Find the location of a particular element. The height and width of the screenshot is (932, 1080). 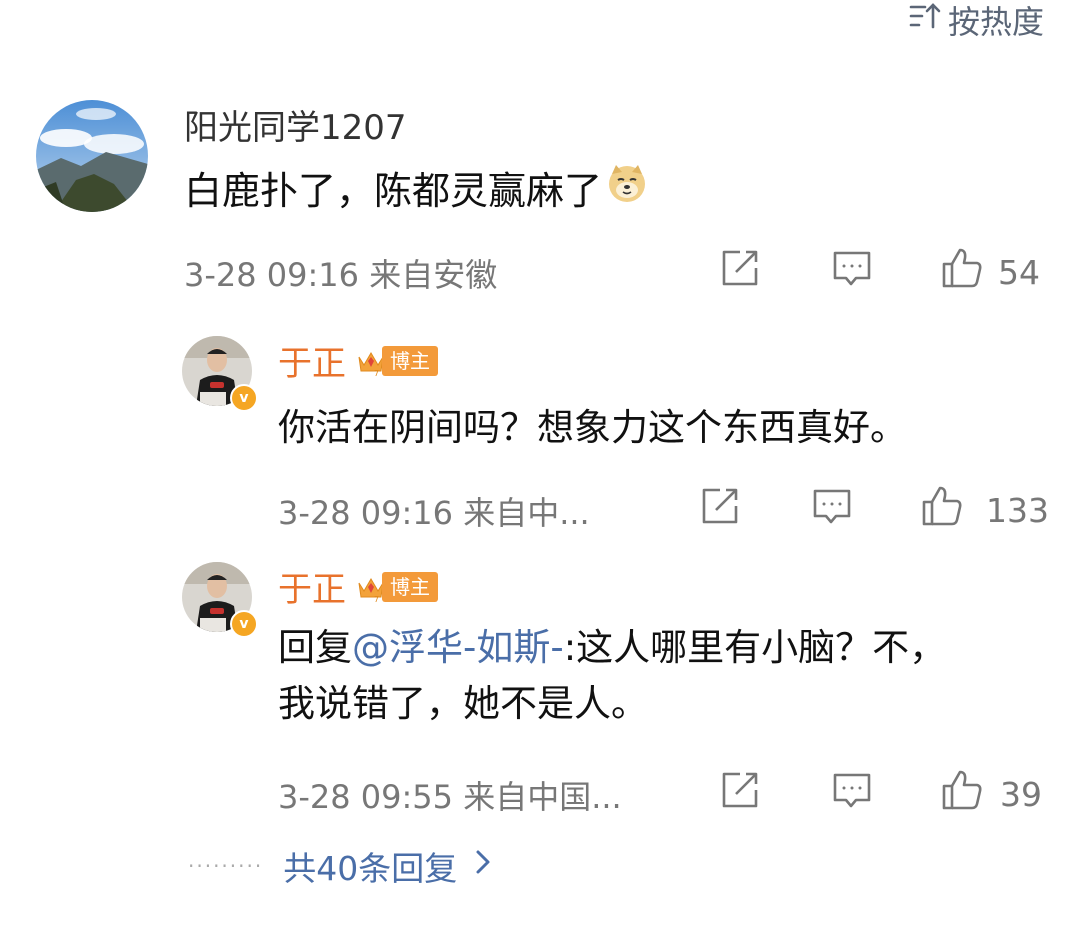

reply-text: 你活在阴间吗？想象力这个东西真好。 is located at coordinates (592, 427).